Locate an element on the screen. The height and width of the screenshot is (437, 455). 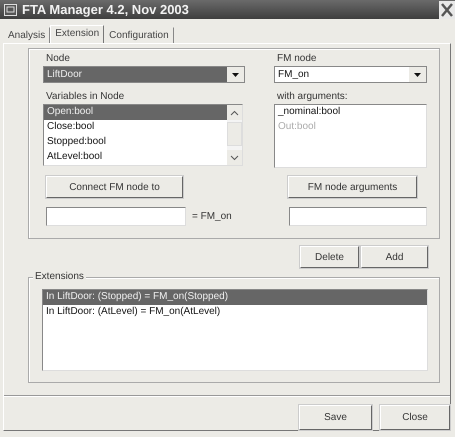
list-item: _nominal:bool is located at coordinates (350, 112).